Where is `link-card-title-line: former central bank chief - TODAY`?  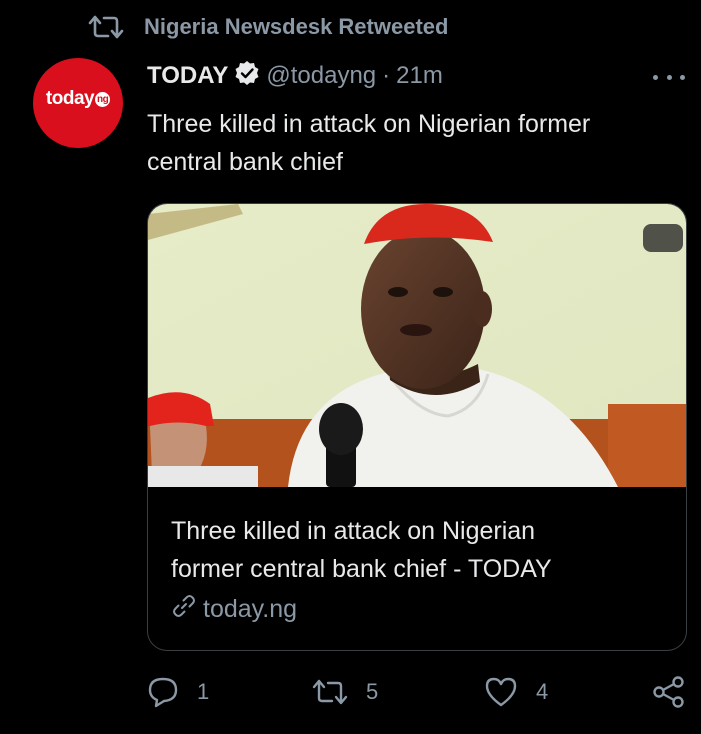
link-card-title-line: former central bank chief - TODAY is located at coordinates (361, 569).